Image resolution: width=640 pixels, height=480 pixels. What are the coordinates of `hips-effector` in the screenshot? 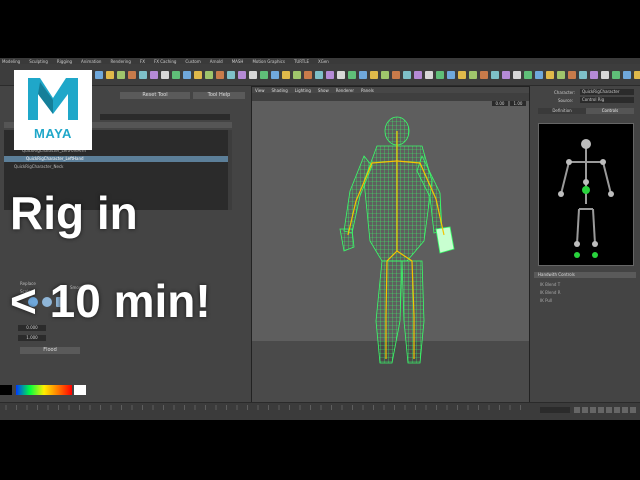 It's located at (586, 190).